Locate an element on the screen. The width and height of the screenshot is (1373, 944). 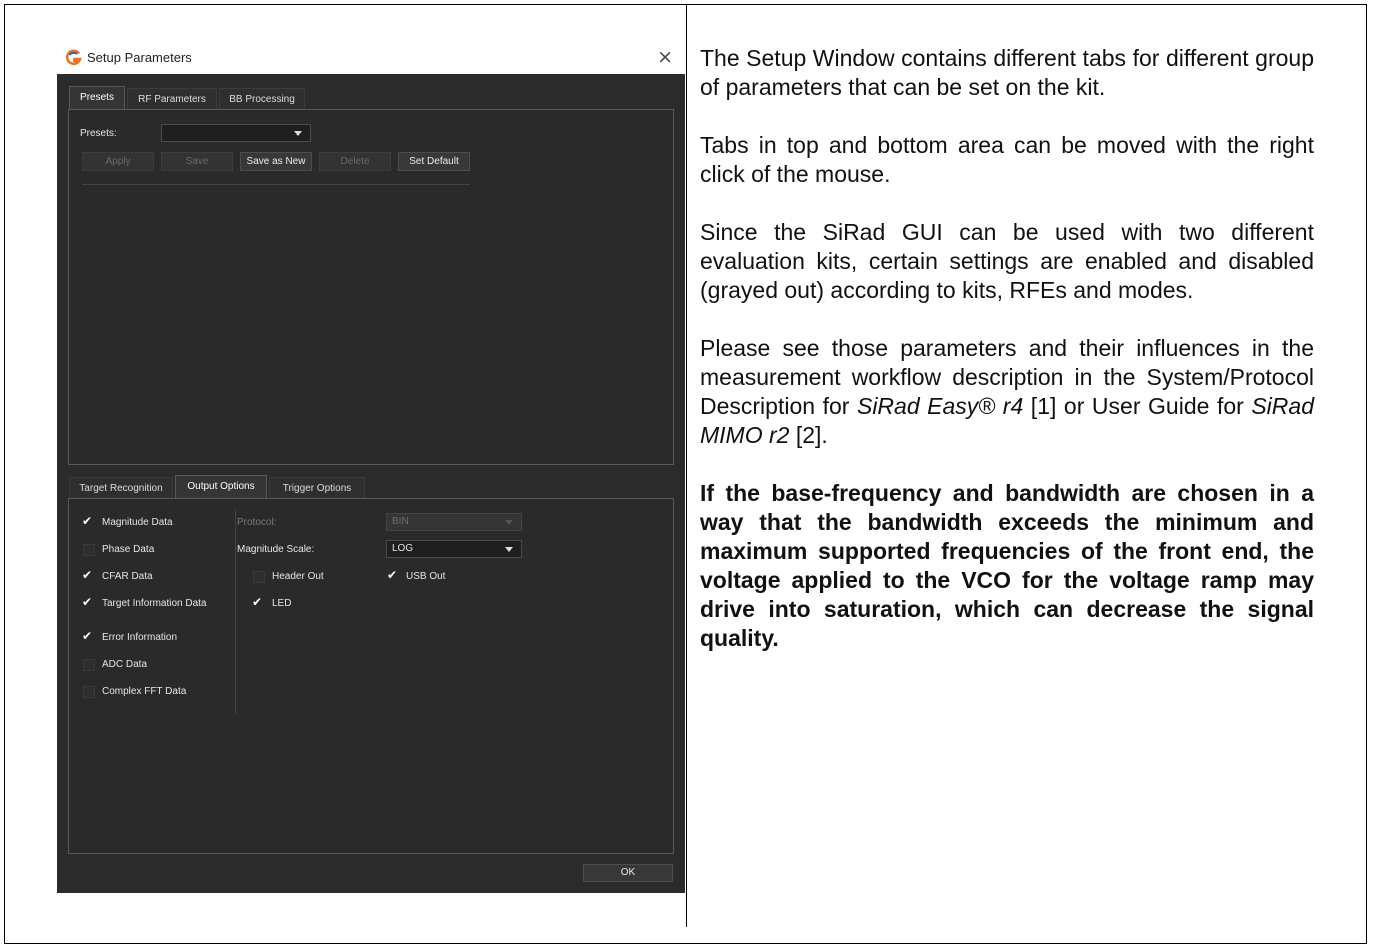
header-out-checkbox is located at coordinates (259, 577).